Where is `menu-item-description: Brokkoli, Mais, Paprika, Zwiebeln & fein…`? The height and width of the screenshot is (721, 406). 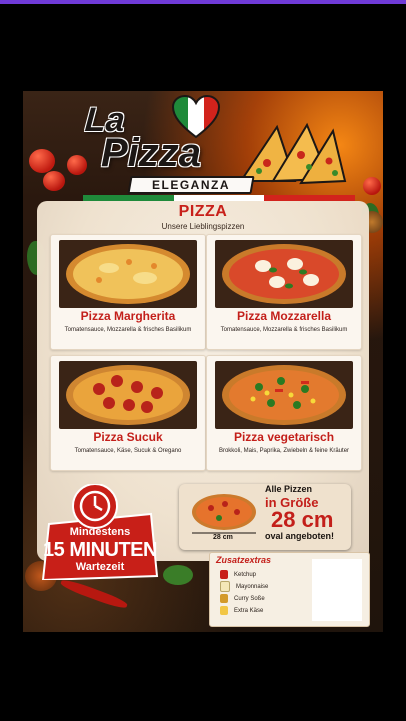
menu-item-description: Brokkoli, Mais, Paprika, Zwiebeln & fein… is located at coordinates (284, 451).